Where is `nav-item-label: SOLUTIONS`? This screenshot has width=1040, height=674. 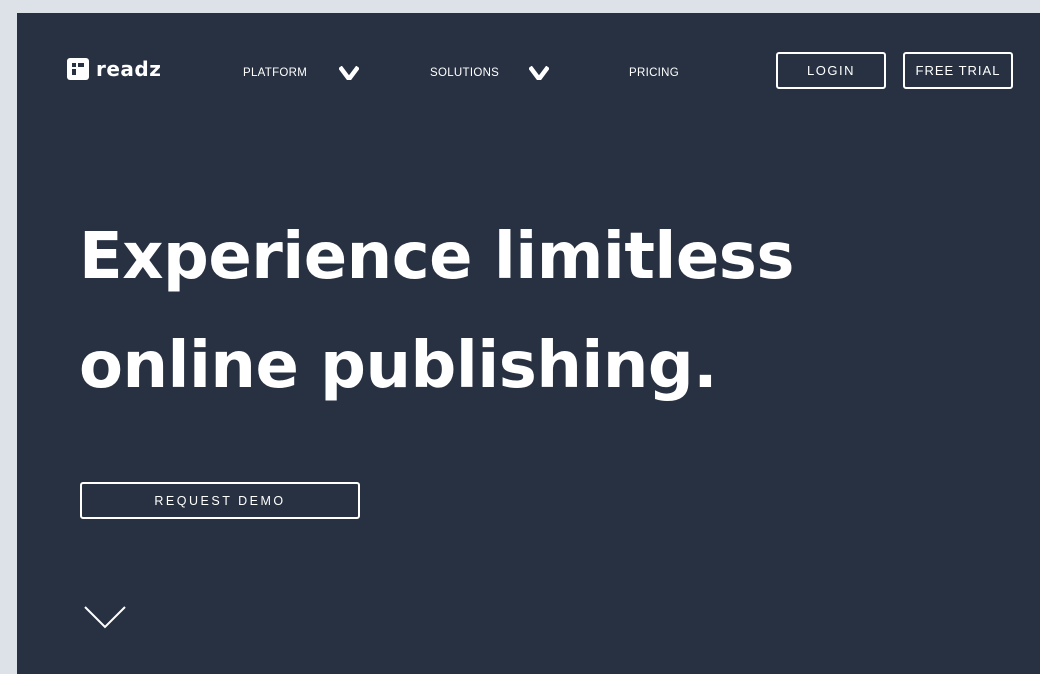
nav-item-label: SOLUTIONS is located at coordinates (465, 73).